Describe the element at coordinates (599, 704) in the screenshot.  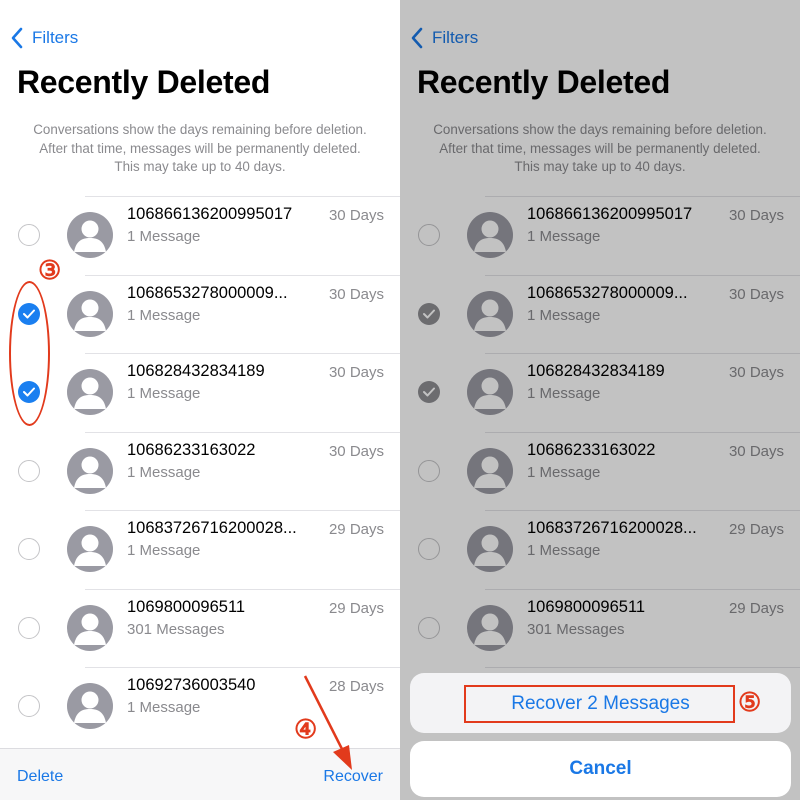
I see `recover-highlight-box` at that location.